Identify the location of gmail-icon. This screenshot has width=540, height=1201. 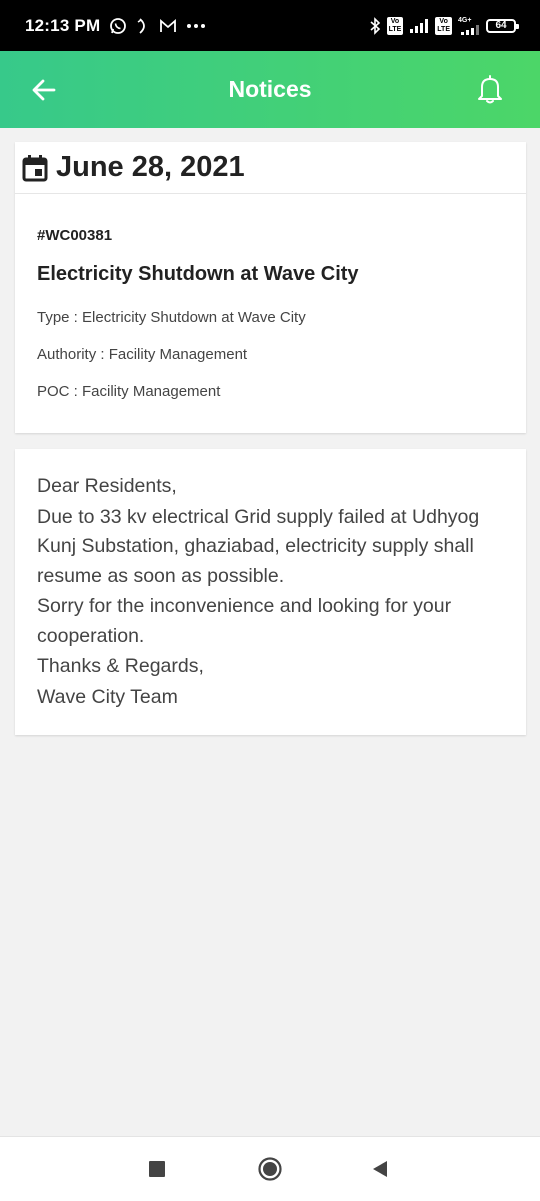
(168, 25).